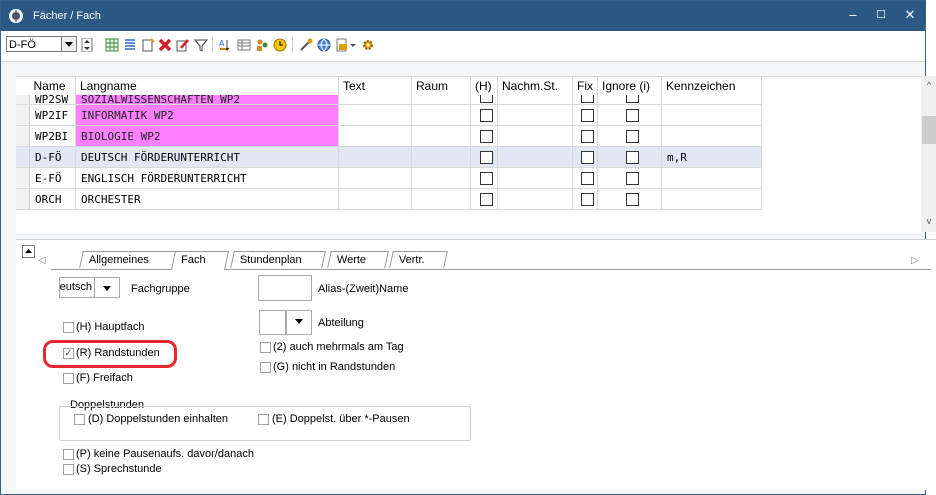  What do you see at coordinates (265, 347) in the screenshot?
I see `mehrmals-checkbox` at bounding box center [265, 347].